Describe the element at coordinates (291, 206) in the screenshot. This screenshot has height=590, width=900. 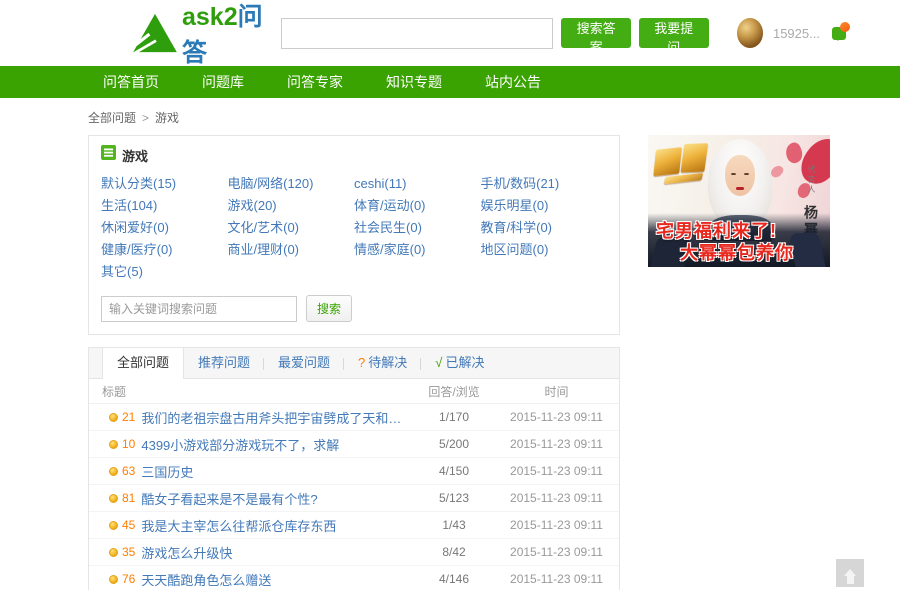
I see `category-link: 游戏(20)` at that location.